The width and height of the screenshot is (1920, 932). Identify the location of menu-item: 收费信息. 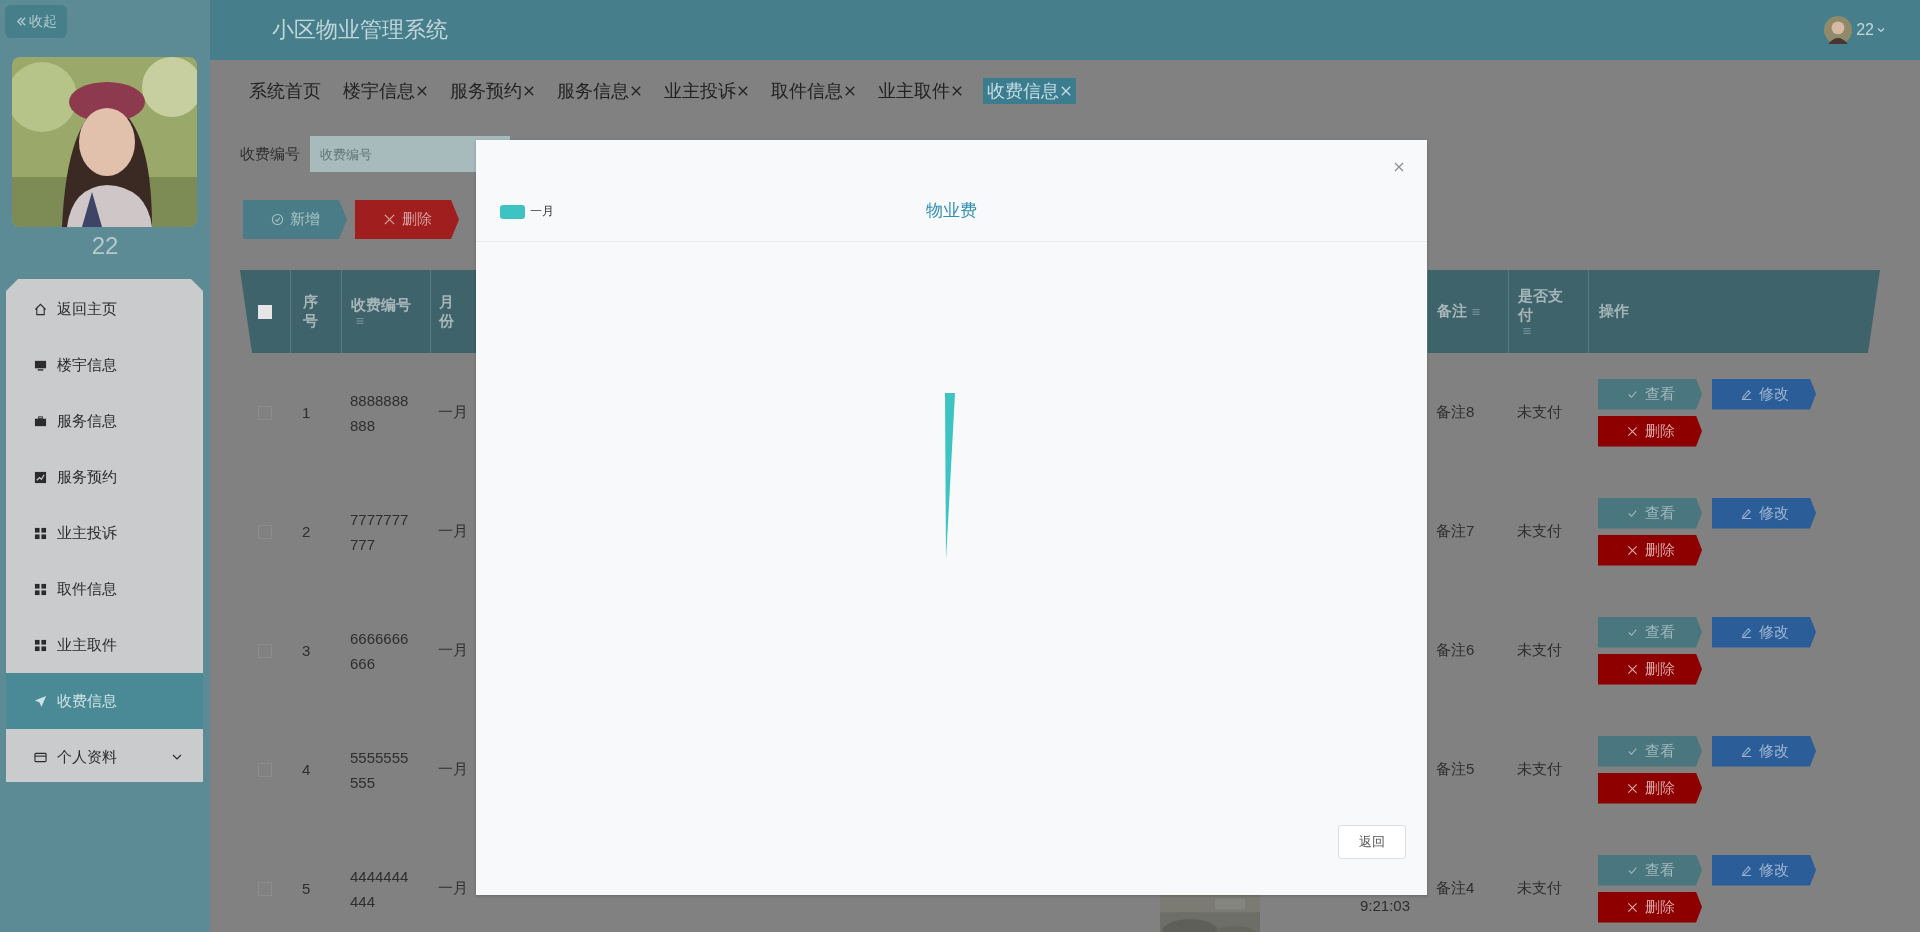
(104, 701).